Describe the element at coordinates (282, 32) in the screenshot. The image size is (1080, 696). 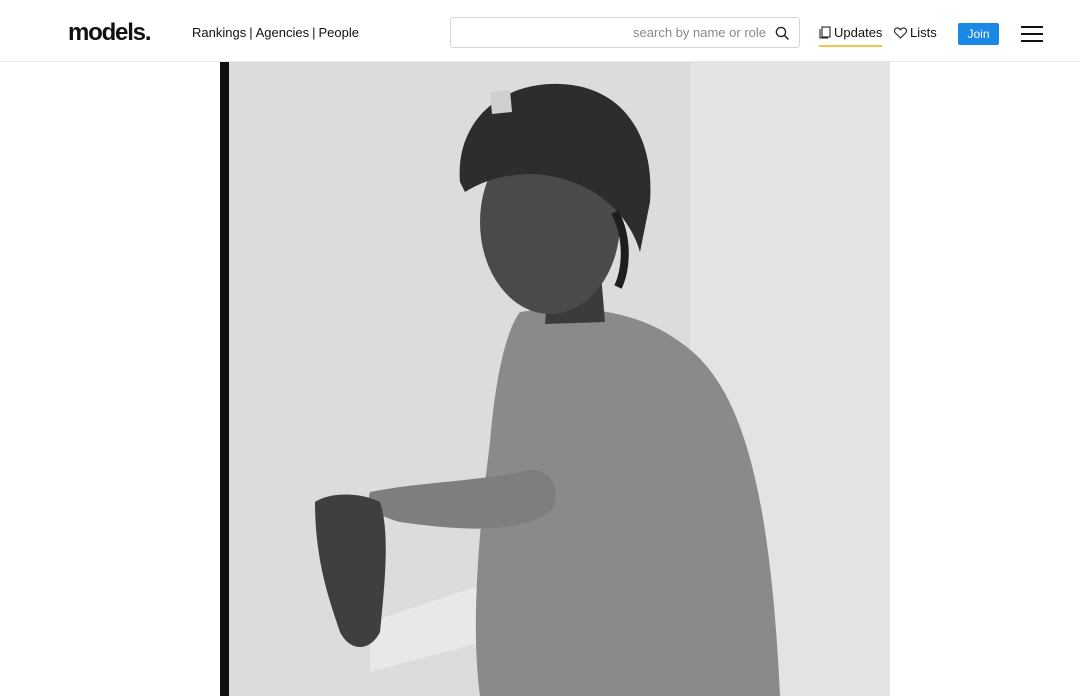
I see `nav-agencies-link: Agencies` at that location.